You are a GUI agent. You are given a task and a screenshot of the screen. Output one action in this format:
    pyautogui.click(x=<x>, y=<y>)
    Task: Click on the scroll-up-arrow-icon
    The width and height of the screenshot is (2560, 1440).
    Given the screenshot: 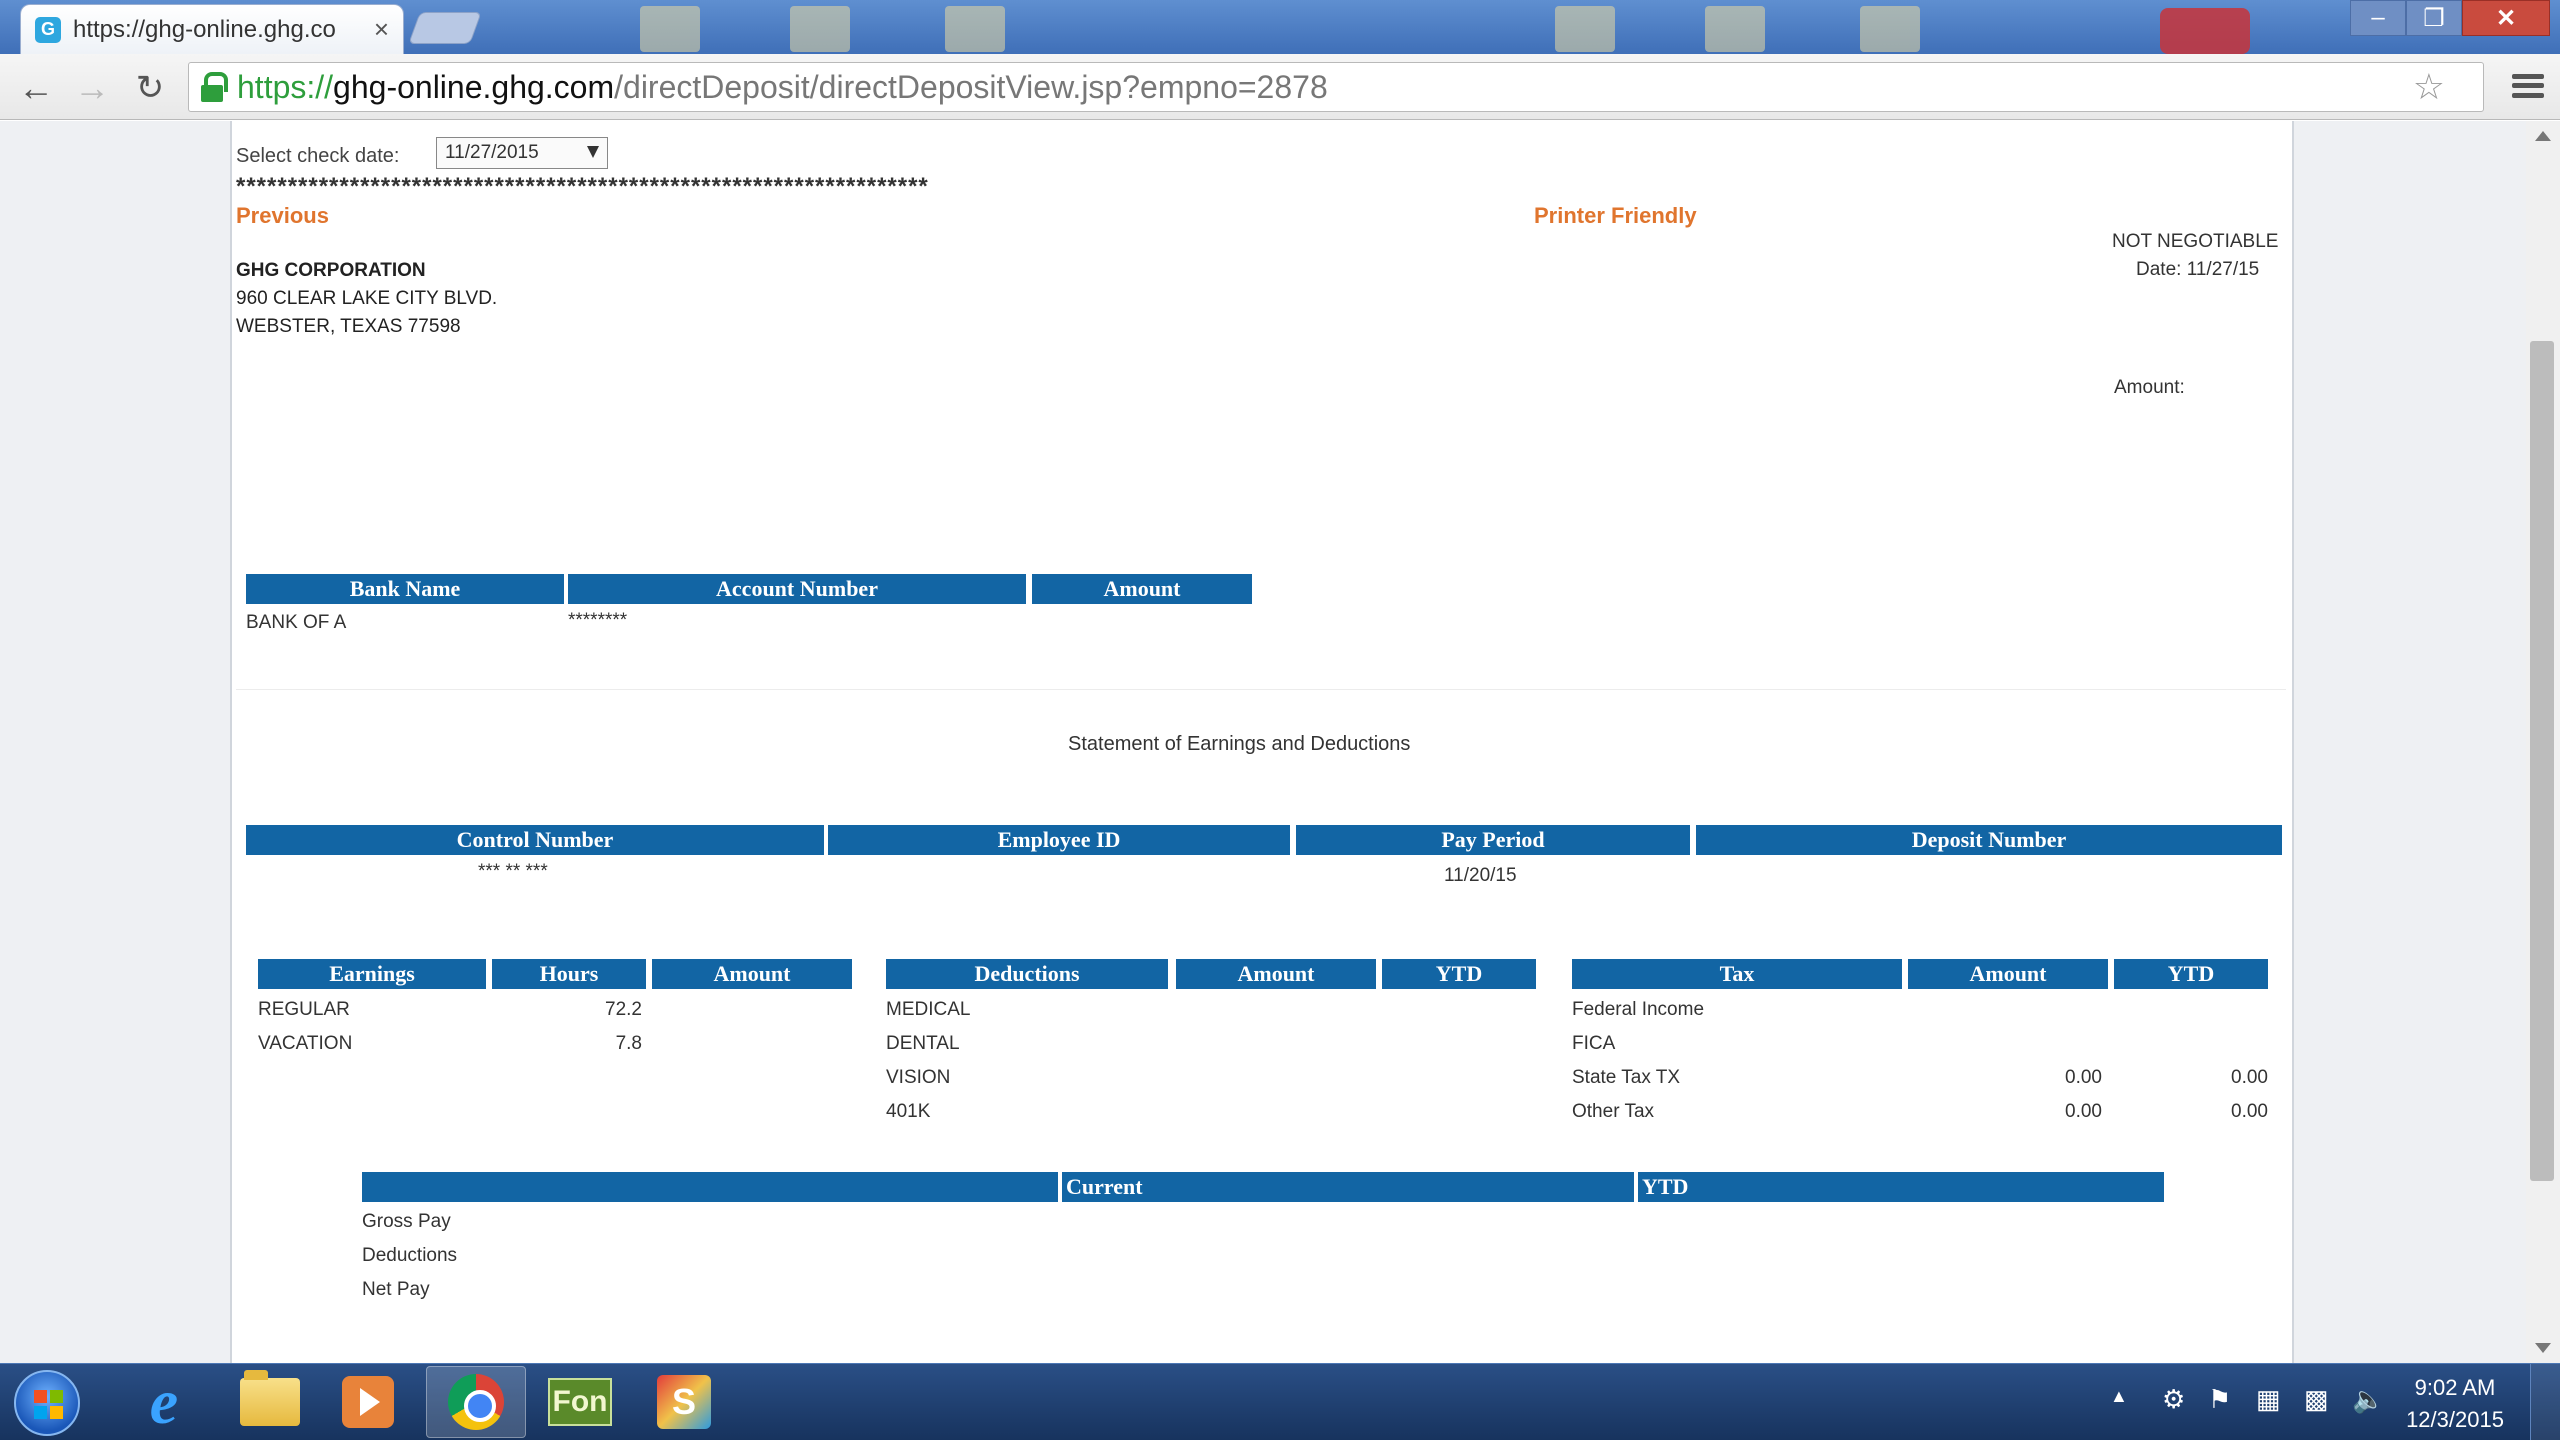 What is the action you would take?
    pyautogui.click(x=2543, y=136)
    